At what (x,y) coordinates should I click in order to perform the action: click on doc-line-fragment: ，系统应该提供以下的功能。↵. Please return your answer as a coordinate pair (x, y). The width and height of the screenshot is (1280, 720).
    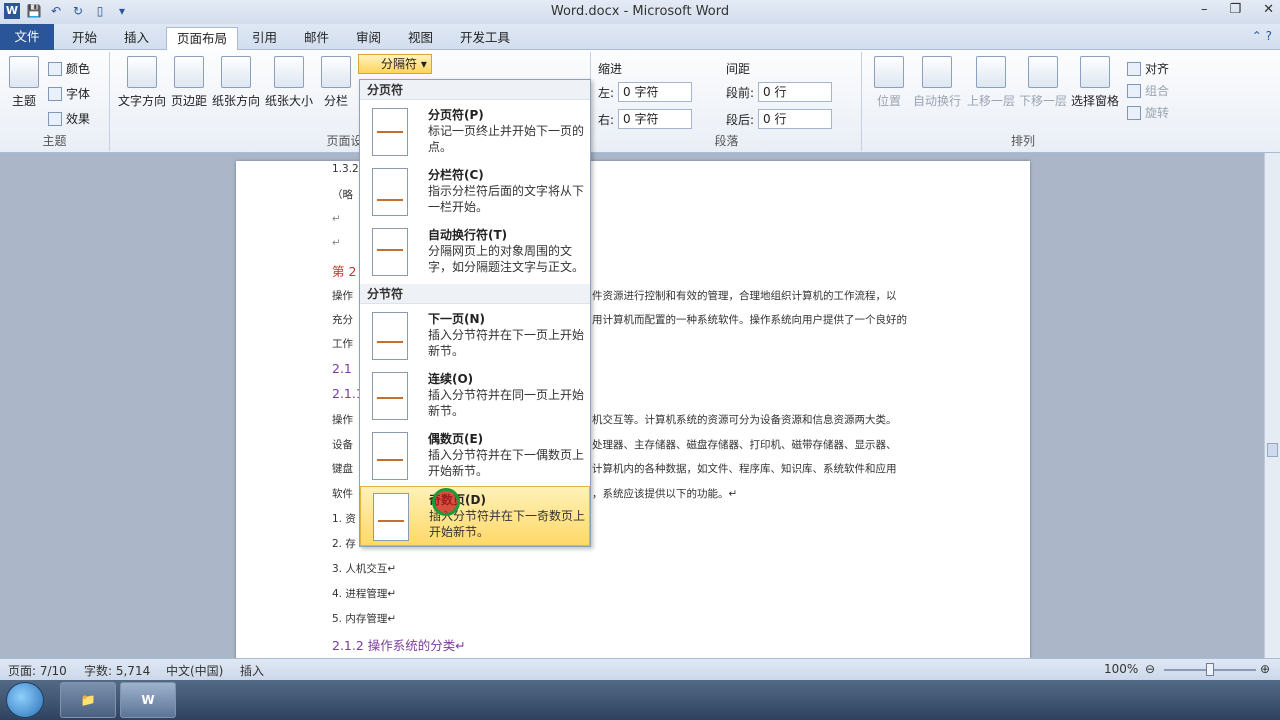
    Looking at the image, I should click on (665, 494).